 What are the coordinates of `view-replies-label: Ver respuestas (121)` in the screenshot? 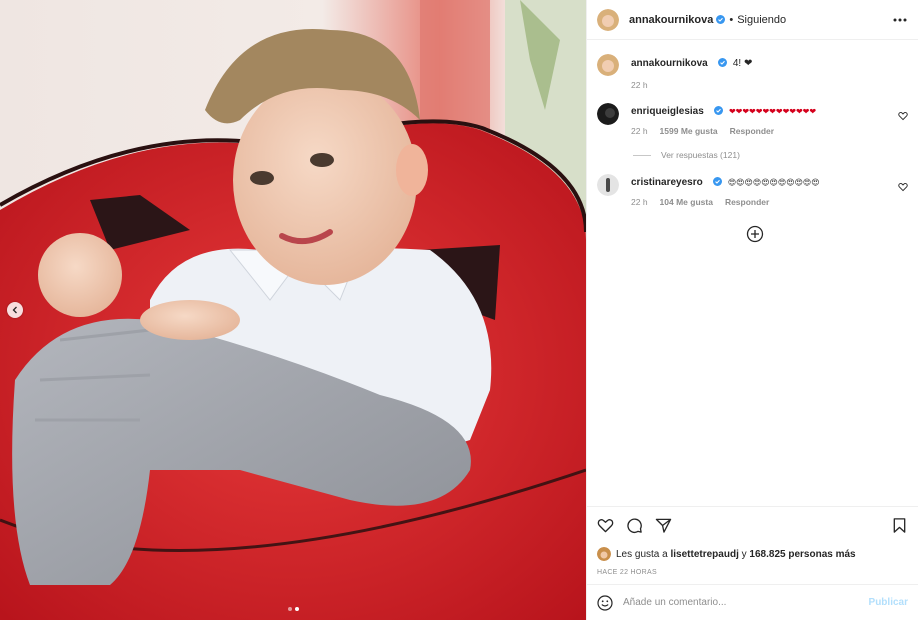 It's located at (700, 155).